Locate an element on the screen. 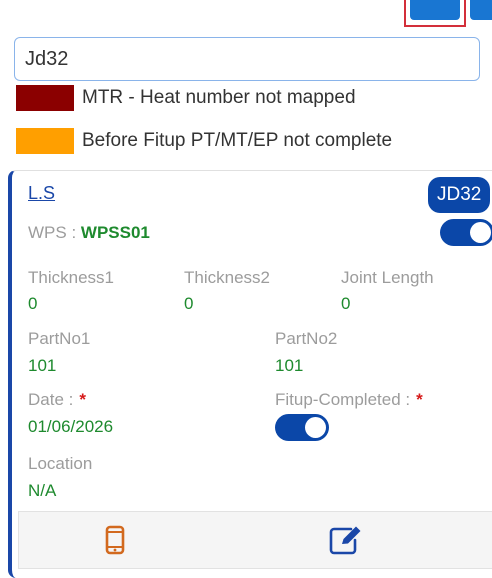 This screenshot has height=578, width=492. legend-item-mtr: MTR - Heat number not mapped is located at coordinates (186, 98).